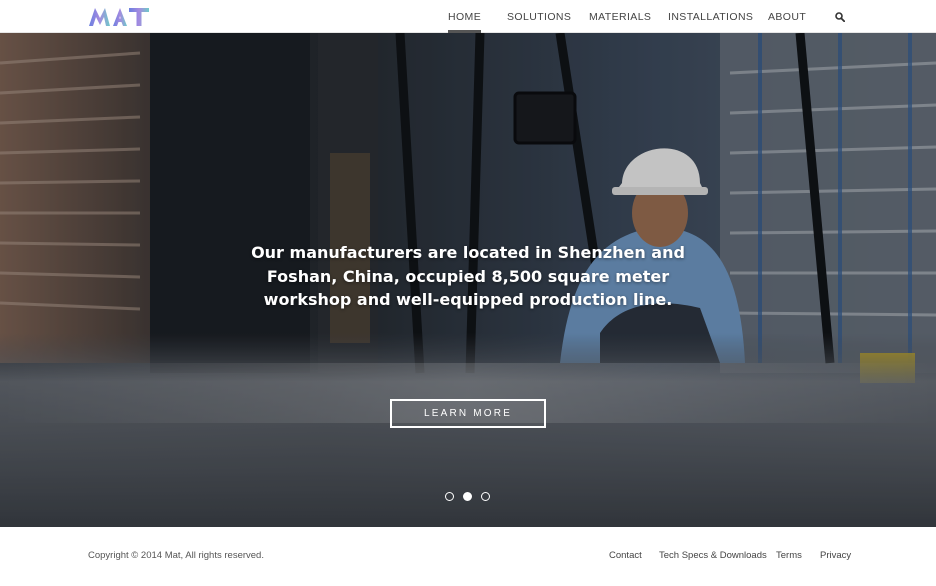 This screenshot has height=586, width=936. I want to click on brand-logo, so click(119, 17).